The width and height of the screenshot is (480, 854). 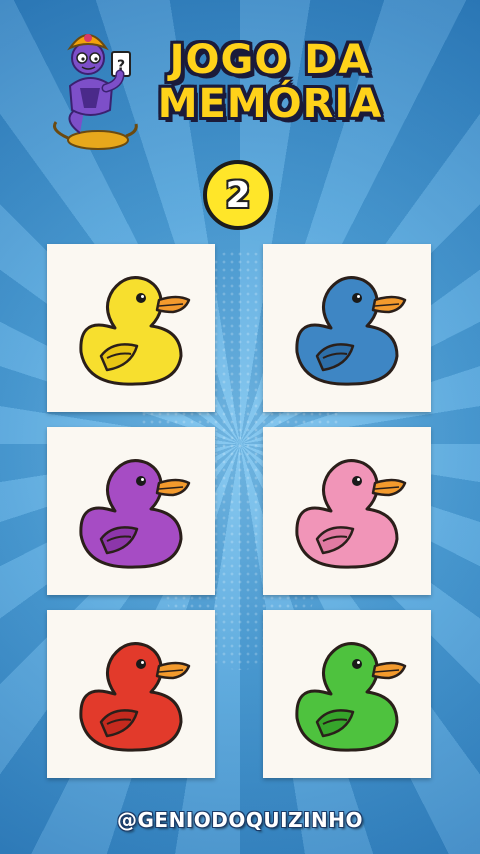 I want to click on title-line-1: JOGO DA, so click(x=270, y=60).